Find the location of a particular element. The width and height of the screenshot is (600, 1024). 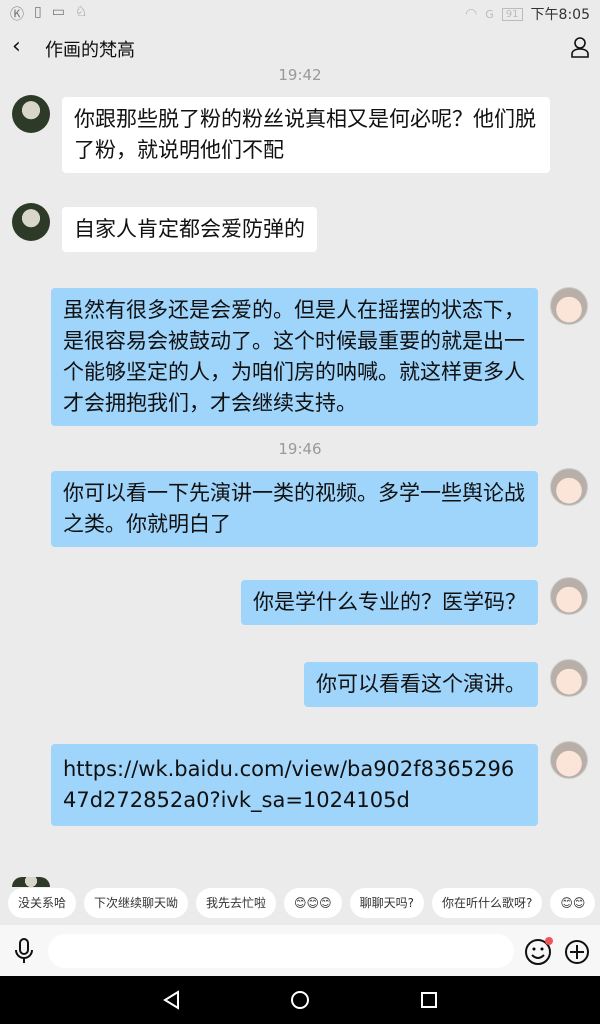

clock: 下午8:05 is located at coordinates (560, 15).